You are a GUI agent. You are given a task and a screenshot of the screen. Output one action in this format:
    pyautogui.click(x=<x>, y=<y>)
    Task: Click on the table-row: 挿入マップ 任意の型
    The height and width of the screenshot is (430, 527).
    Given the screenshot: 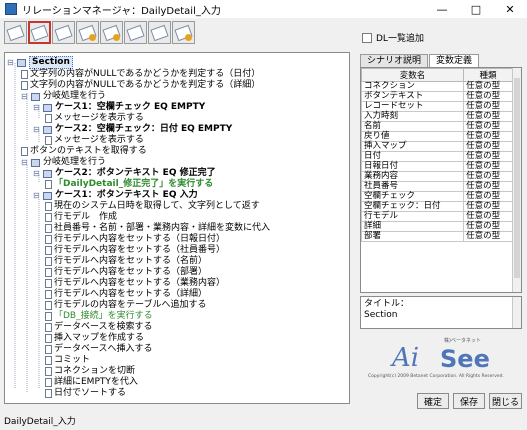 What is the action you would take?
    pyautogui.click(x=437, y=146)
    